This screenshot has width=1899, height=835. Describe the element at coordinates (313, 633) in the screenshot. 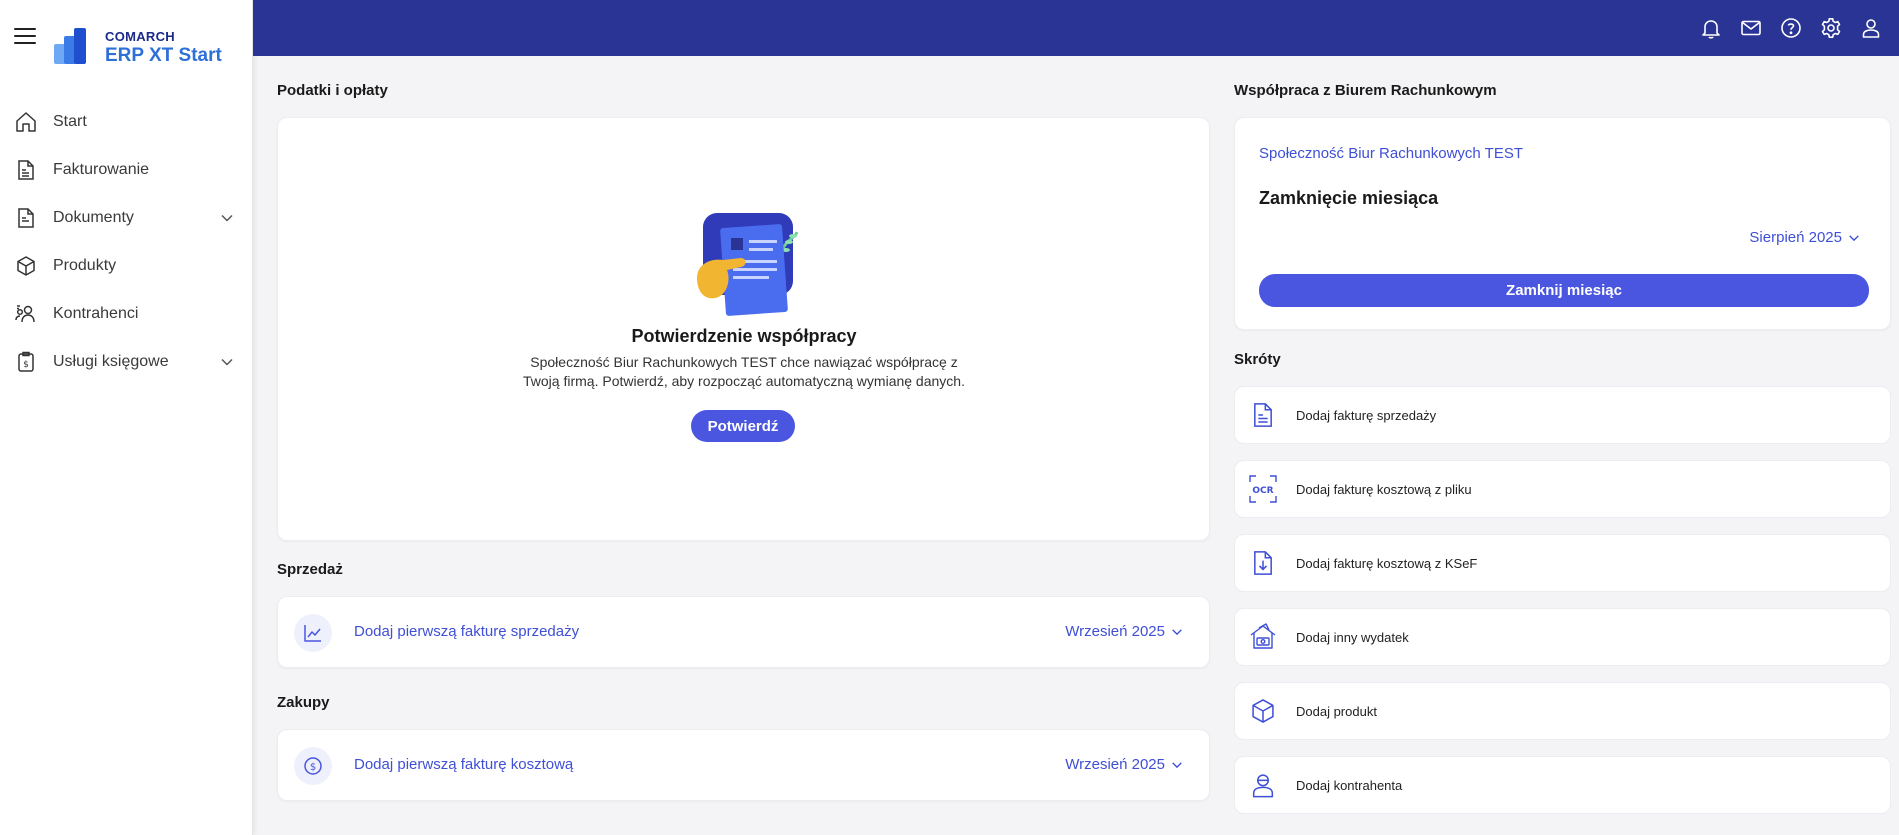

I see `chart-line-icon` at that location.